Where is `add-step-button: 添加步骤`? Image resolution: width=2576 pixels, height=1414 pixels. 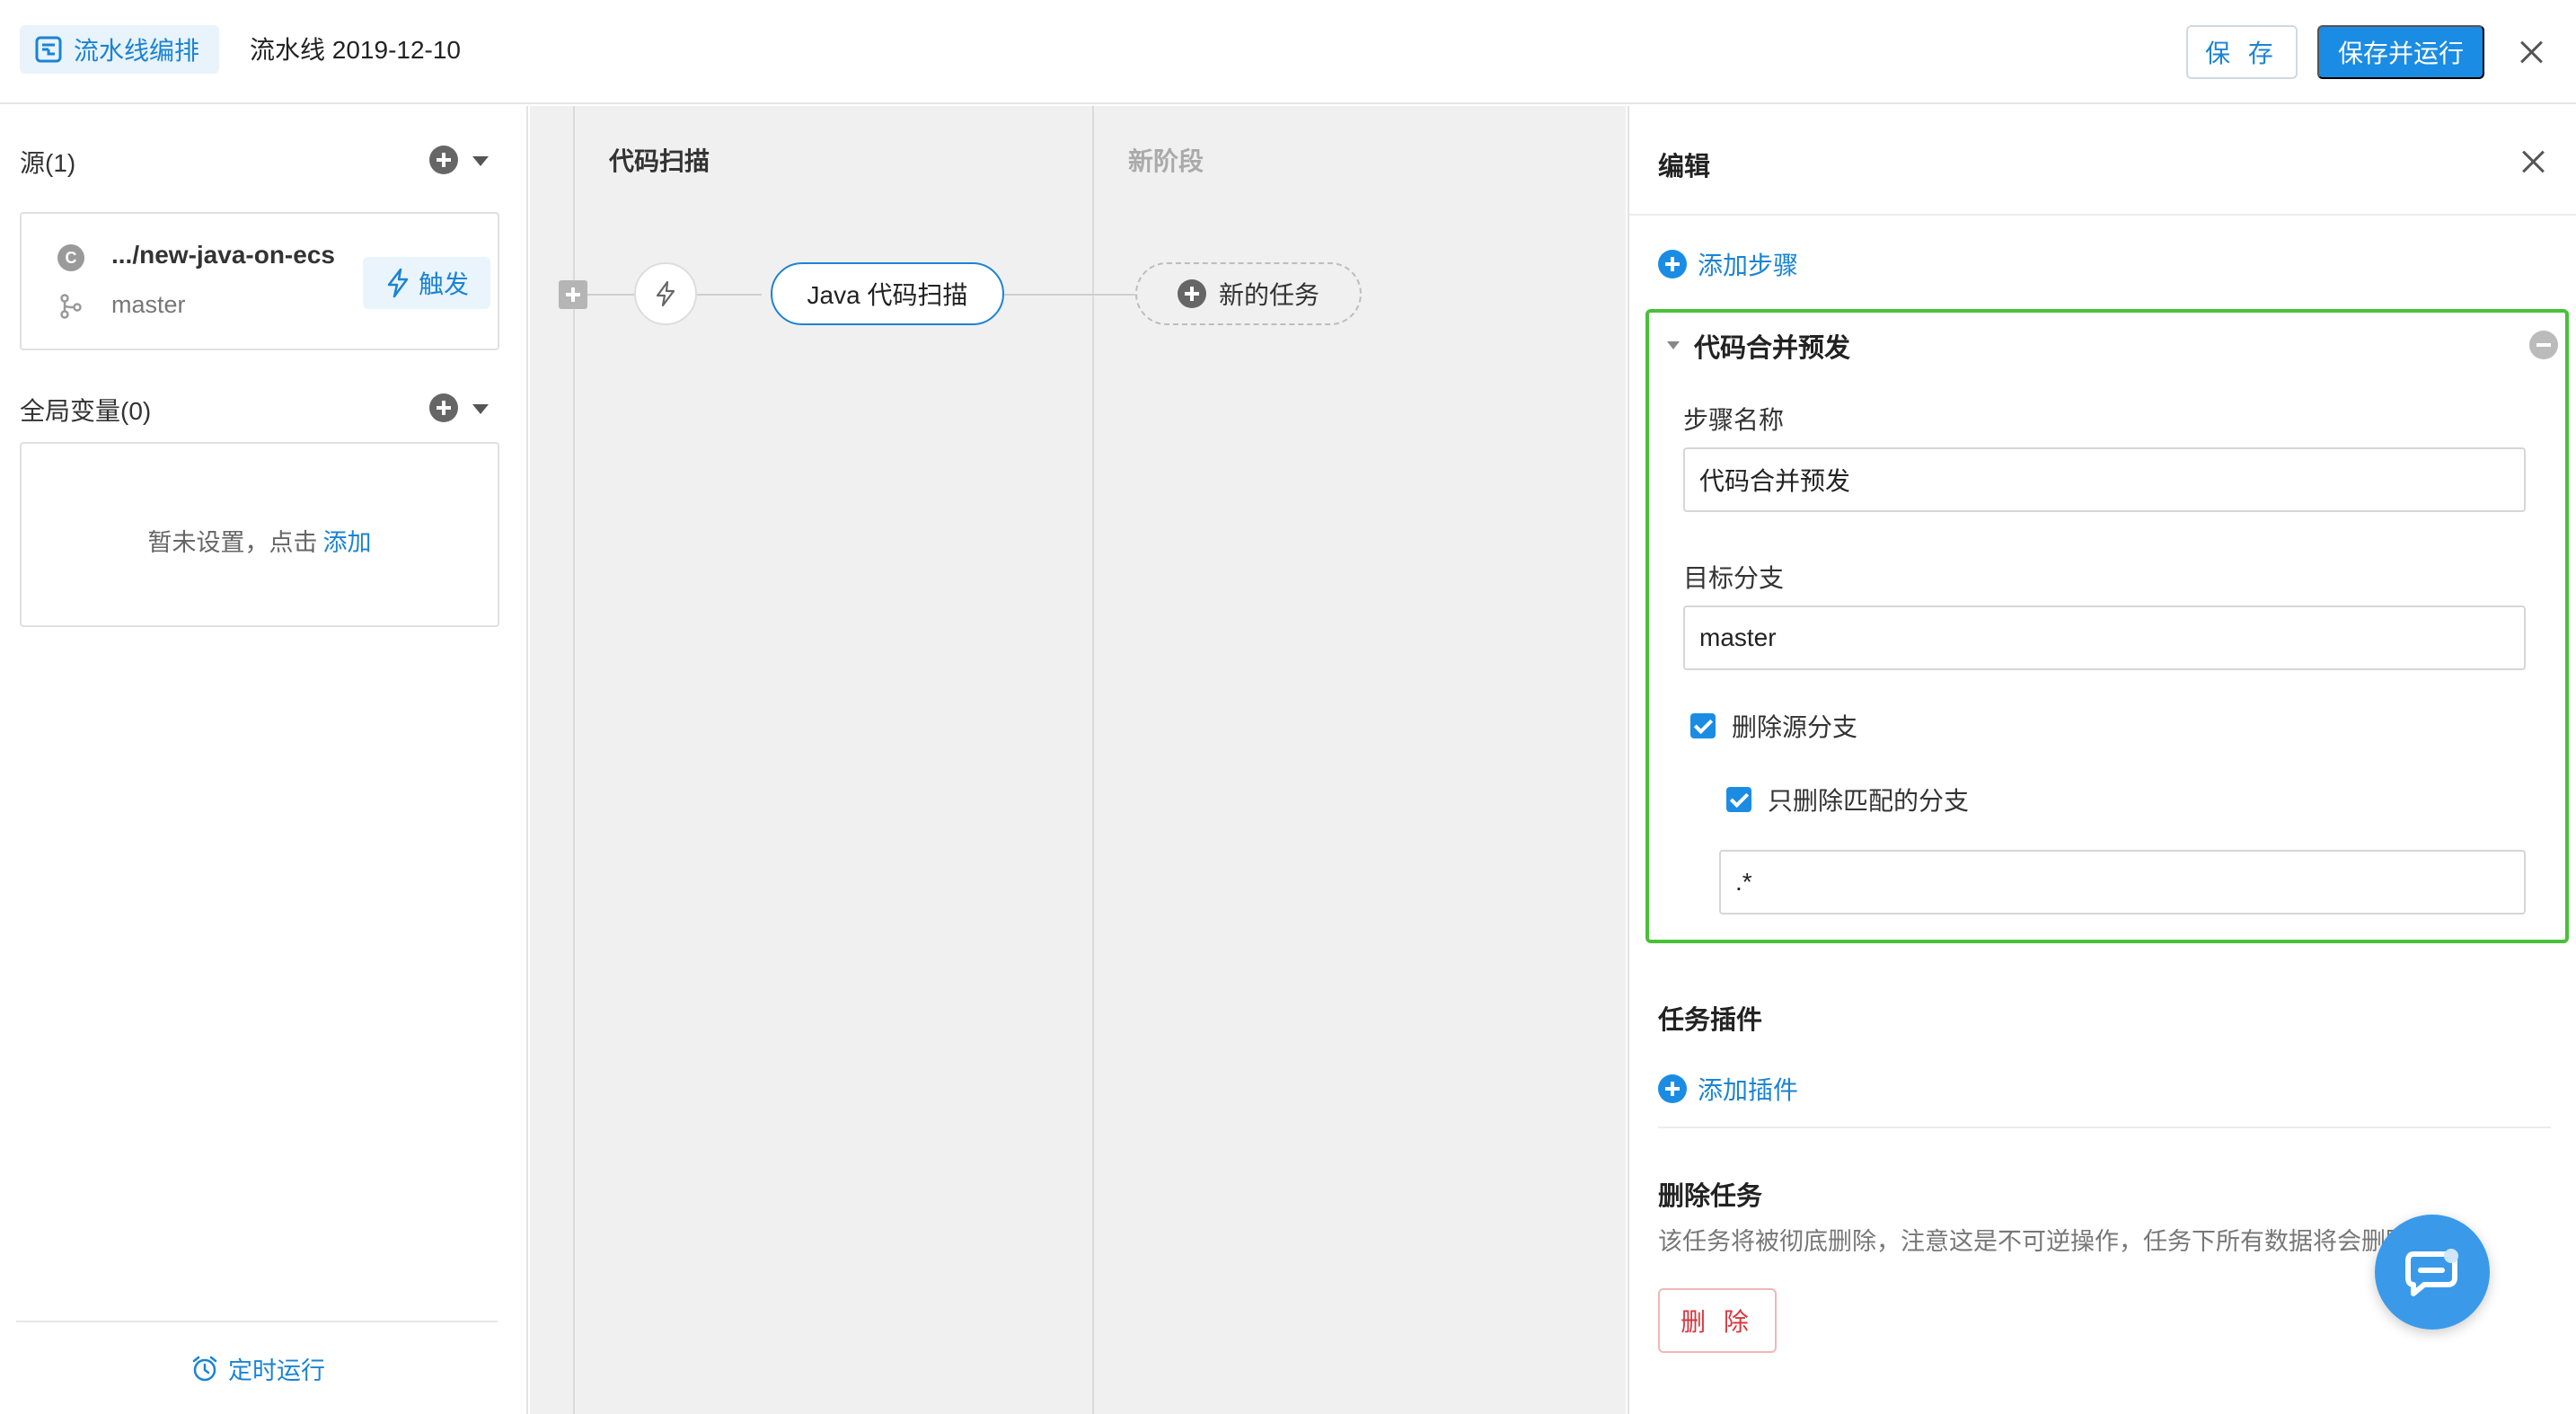
add-step-button: 添加步骤 is located at coordinates (1728, 264).